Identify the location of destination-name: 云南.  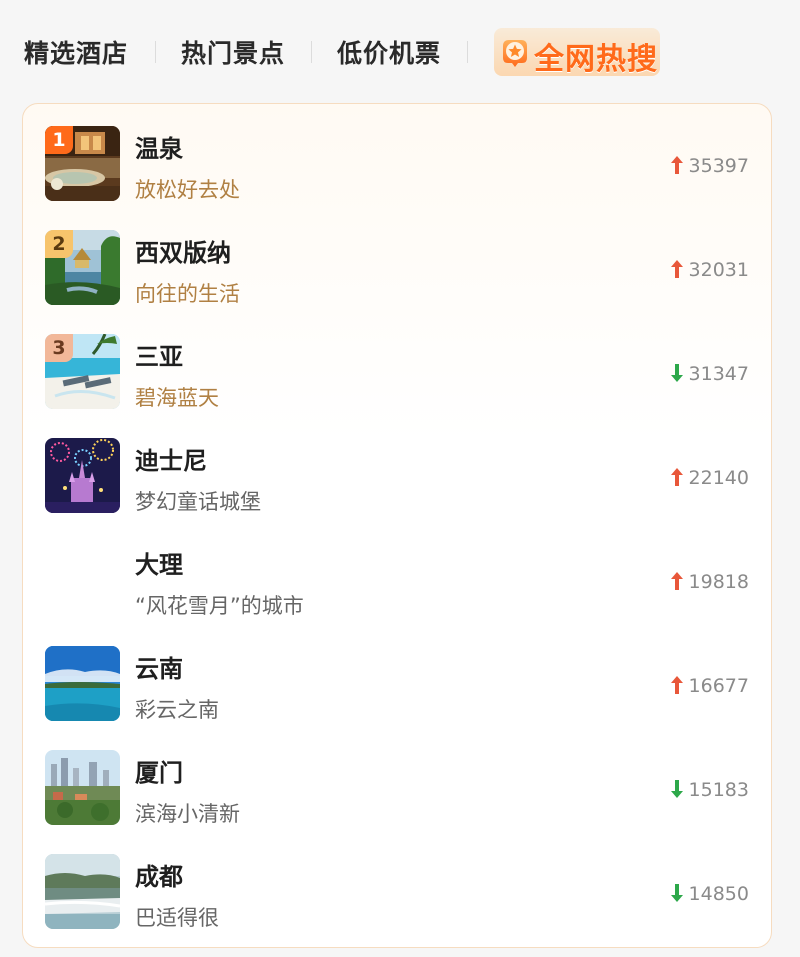
(159, 669).